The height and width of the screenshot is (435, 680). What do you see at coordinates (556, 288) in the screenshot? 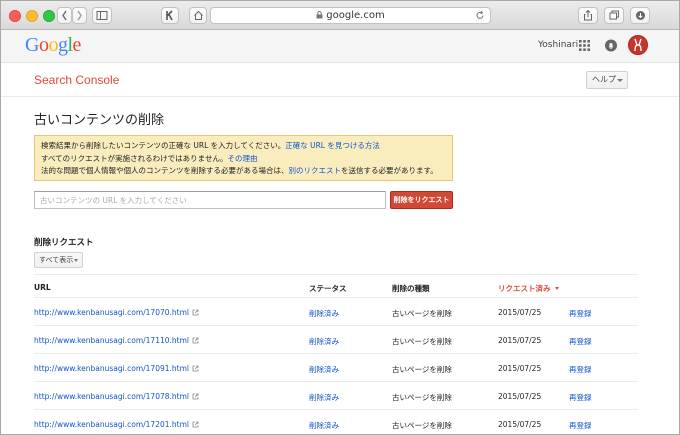
I see `sort-desc-icon` at bounding box center [556, 288].